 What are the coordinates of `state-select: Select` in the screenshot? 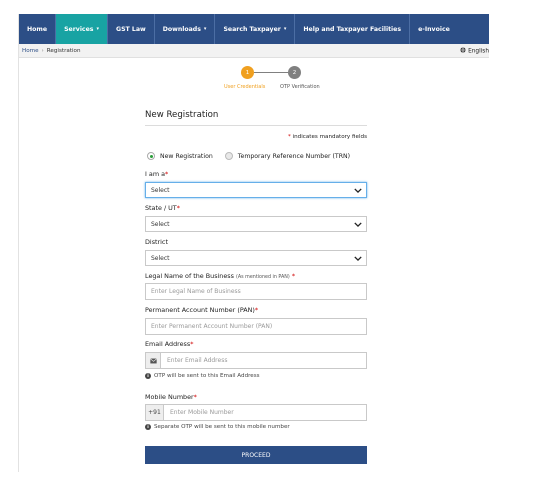 It's located at (256, 224).